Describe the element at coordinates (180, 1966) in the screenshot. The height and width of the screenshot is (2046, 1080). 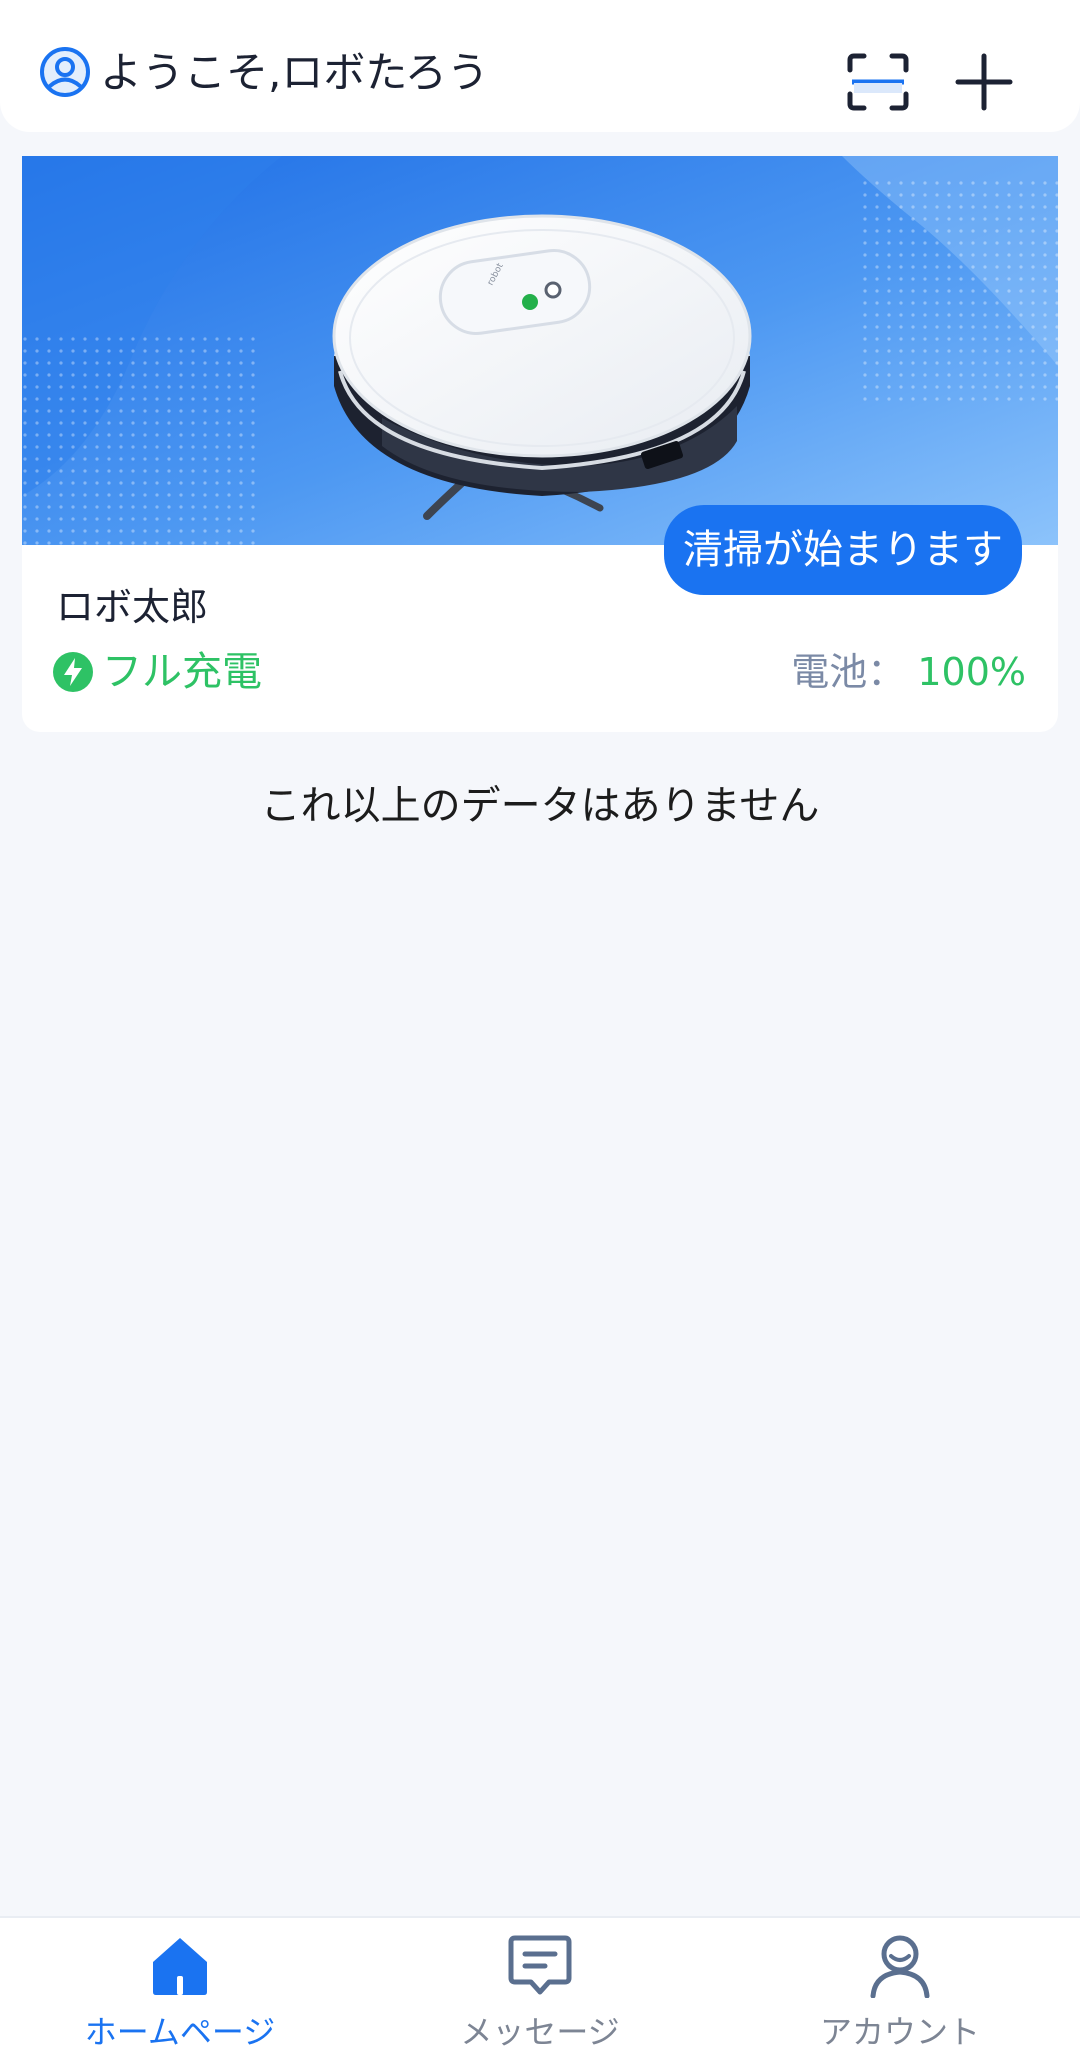
I see `home-icon` at that location.